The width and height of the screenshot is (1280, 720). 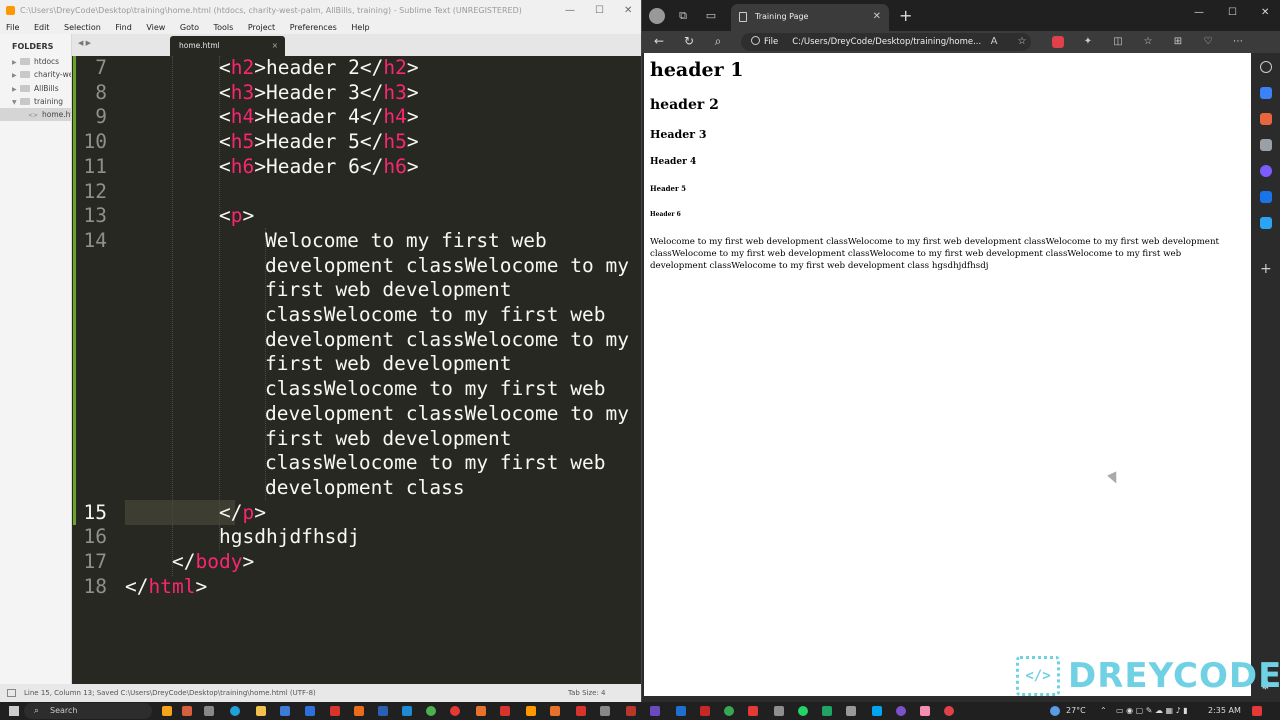 I want to click on menu-selection: Selection, so click(x=82, y=27).